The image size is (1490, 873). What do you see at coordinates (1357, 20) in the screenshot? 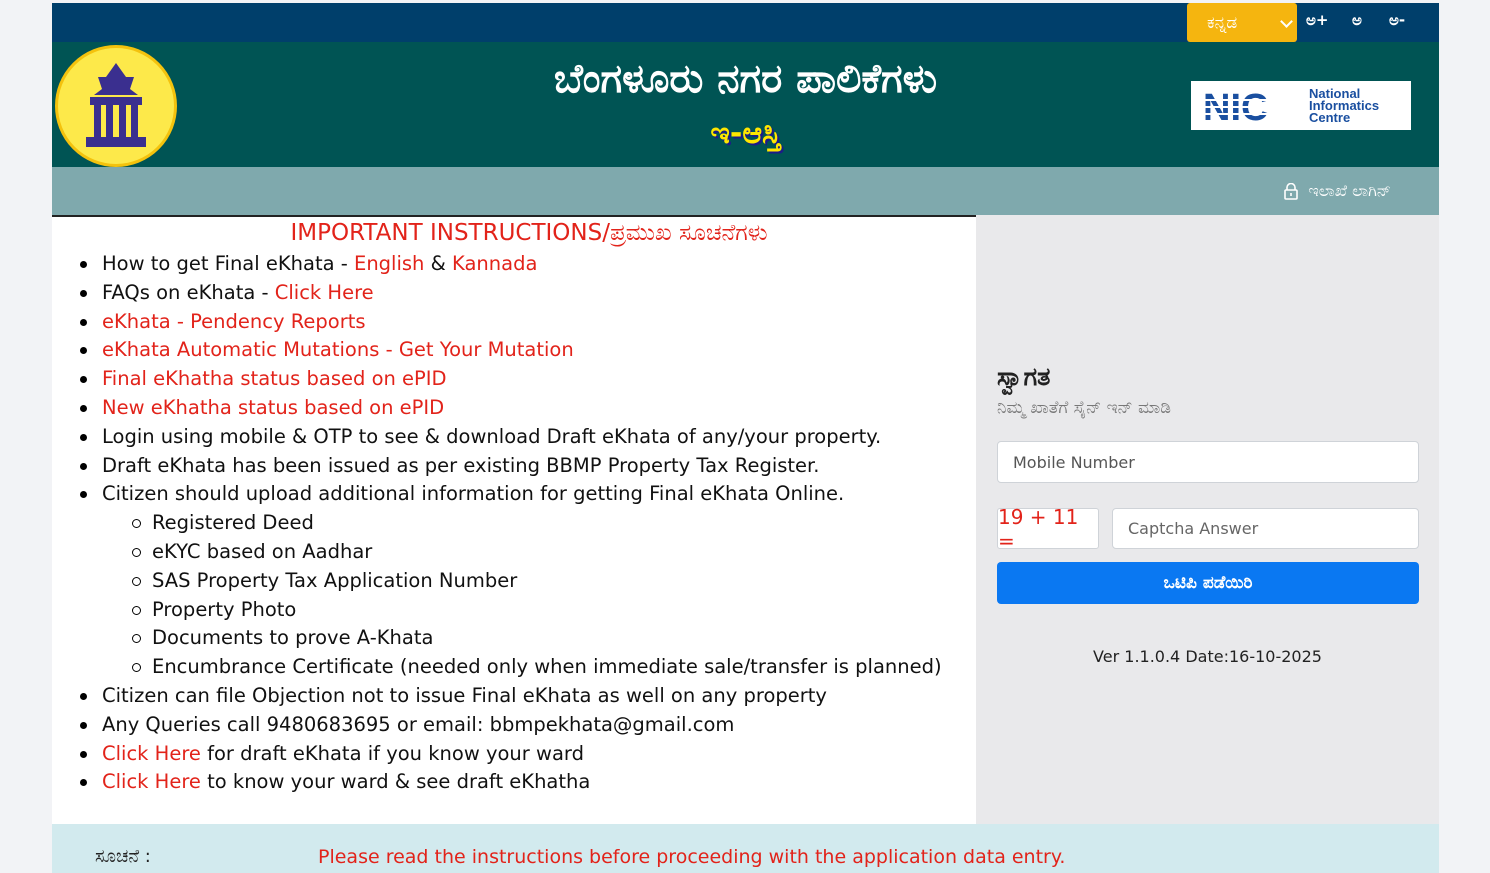
I see `font-normal-button: ಅ` at bounding box center [1357, 20].